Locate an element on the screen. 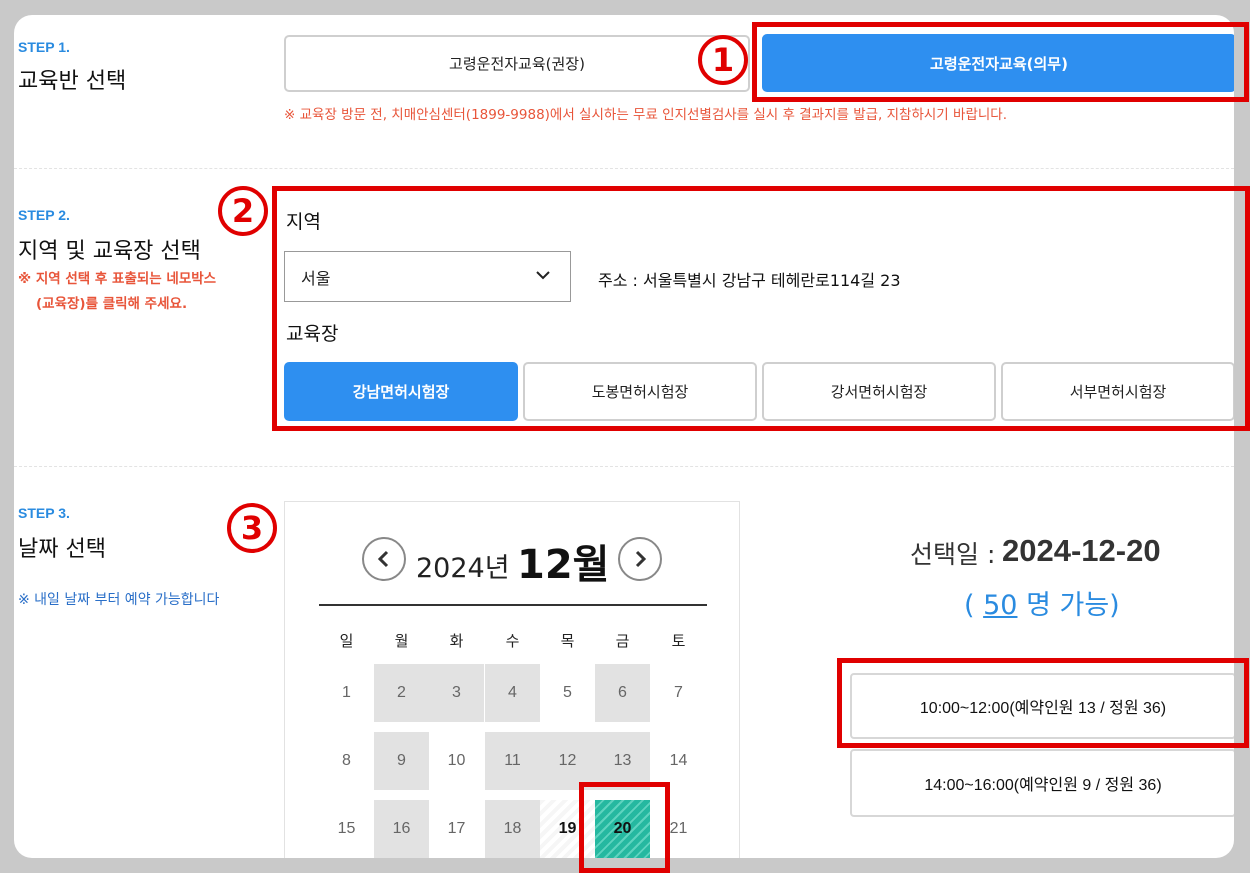  region-select-value: 서울 is located at coordinates (316, 278).